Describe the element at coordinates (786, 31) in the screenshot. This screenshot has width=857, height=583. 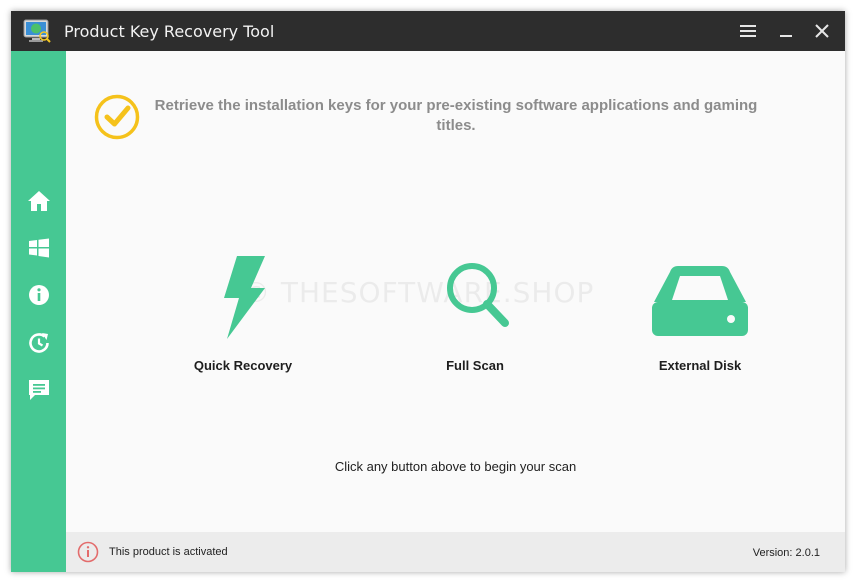
I see `minimize-icon` at that location.